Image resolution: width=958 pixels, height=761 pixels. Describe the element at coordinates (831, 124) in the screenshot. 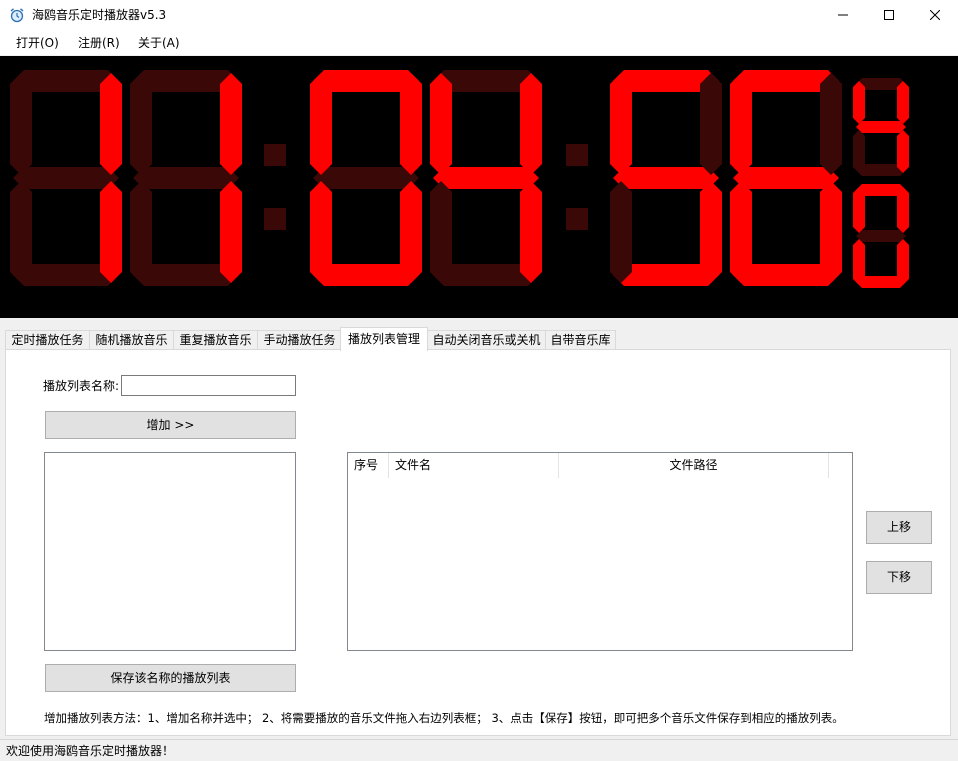

I see `second-ones-digit-segment-b` at that location.